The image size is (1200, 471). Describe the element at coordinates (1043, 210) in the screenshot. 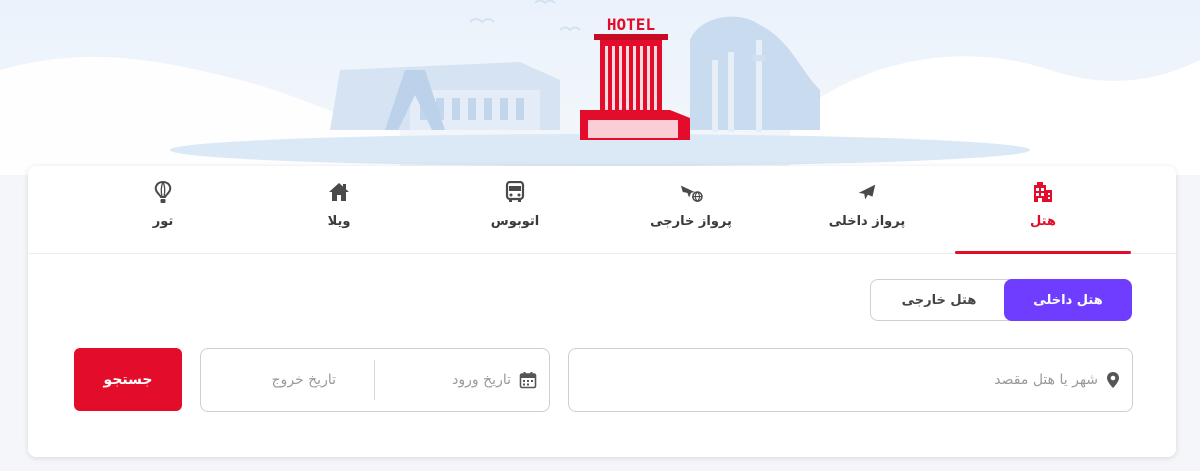

I see `tab-hotel: هتل` at that location.